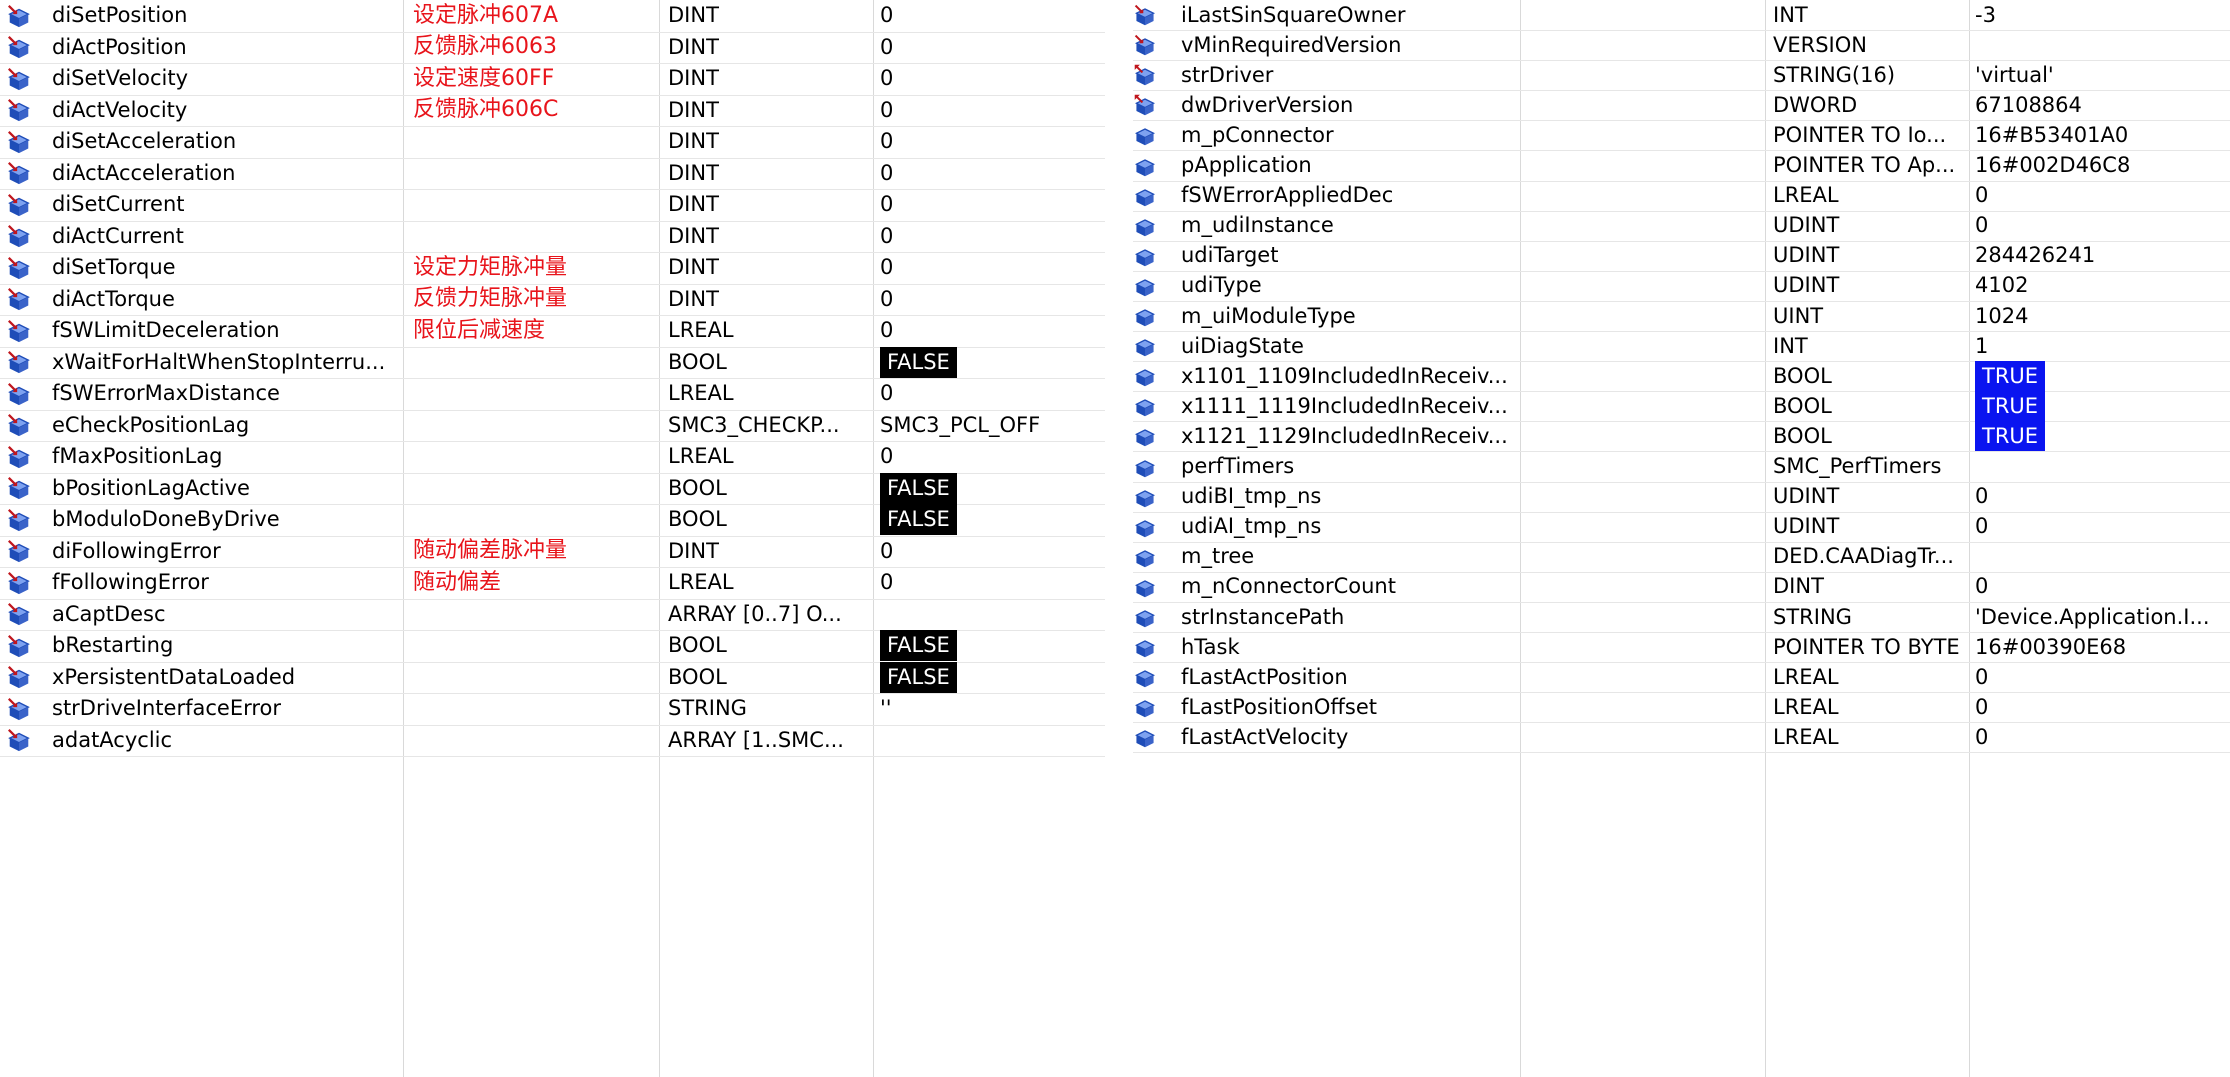  Describe the element at coordinates (226, 174) in the screenshot. I see `variable-name-cell: diActAcceleration` at that location.